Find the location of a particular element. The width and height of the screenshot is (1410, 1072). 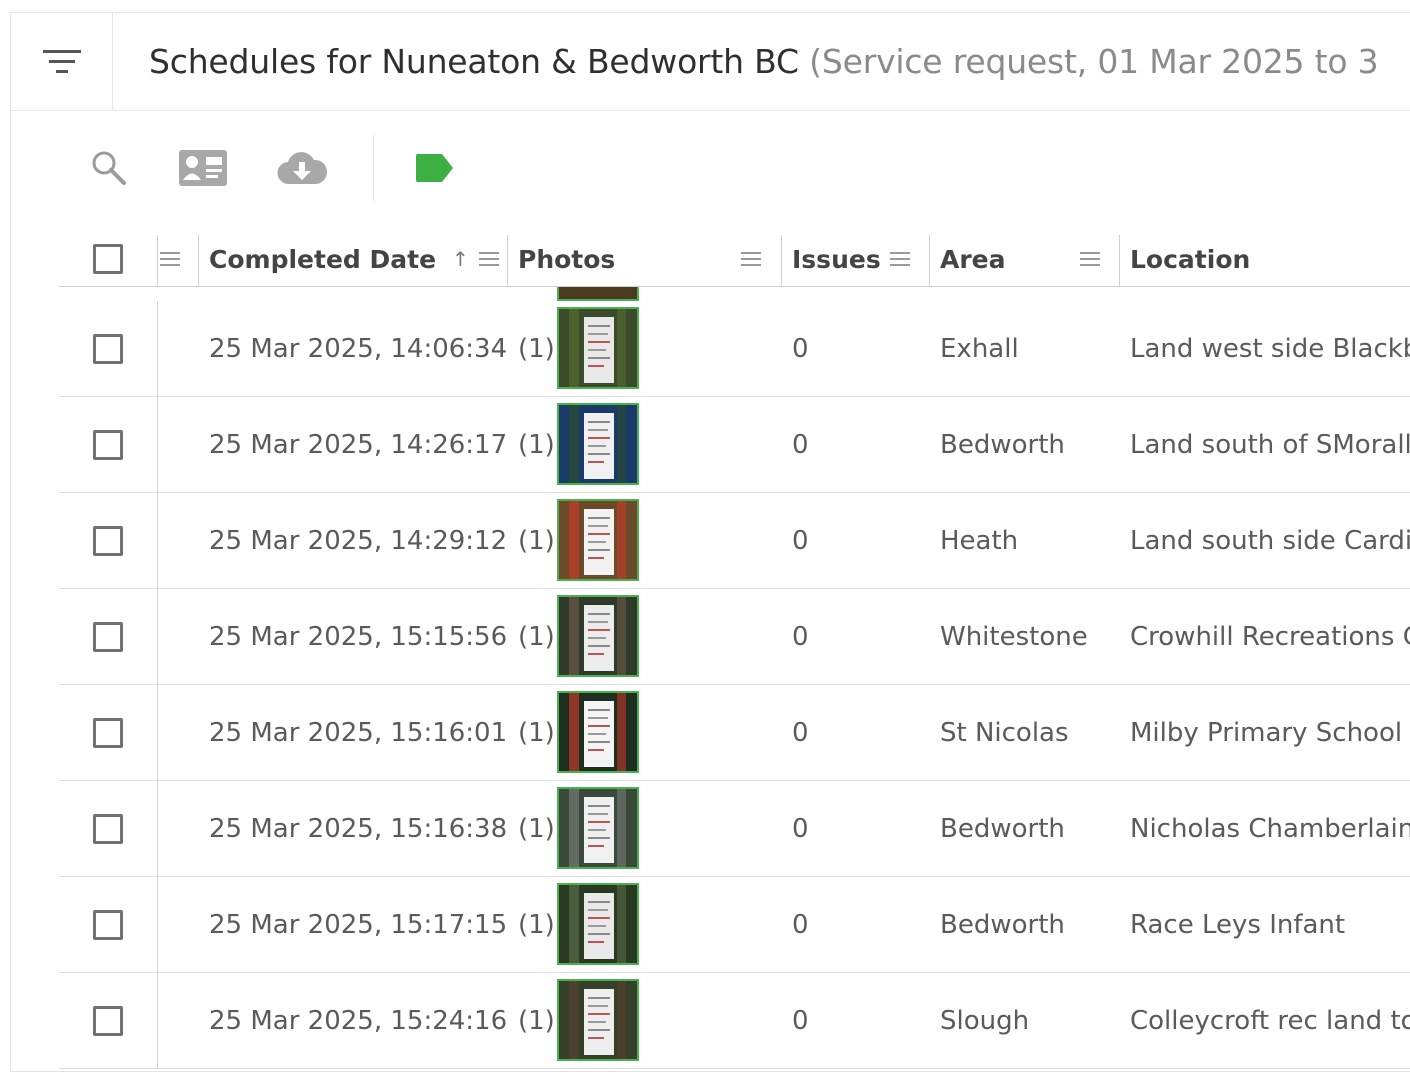

column-header-location: Location is located at coordinates (1190, 259).